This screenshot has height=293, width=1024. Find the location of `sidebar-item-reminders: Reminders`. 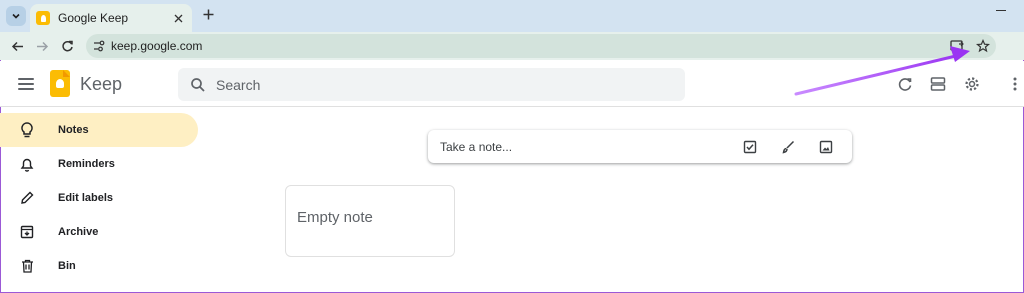

sidebar-item-reminders: Reminders is located at coordinates (99, 164).